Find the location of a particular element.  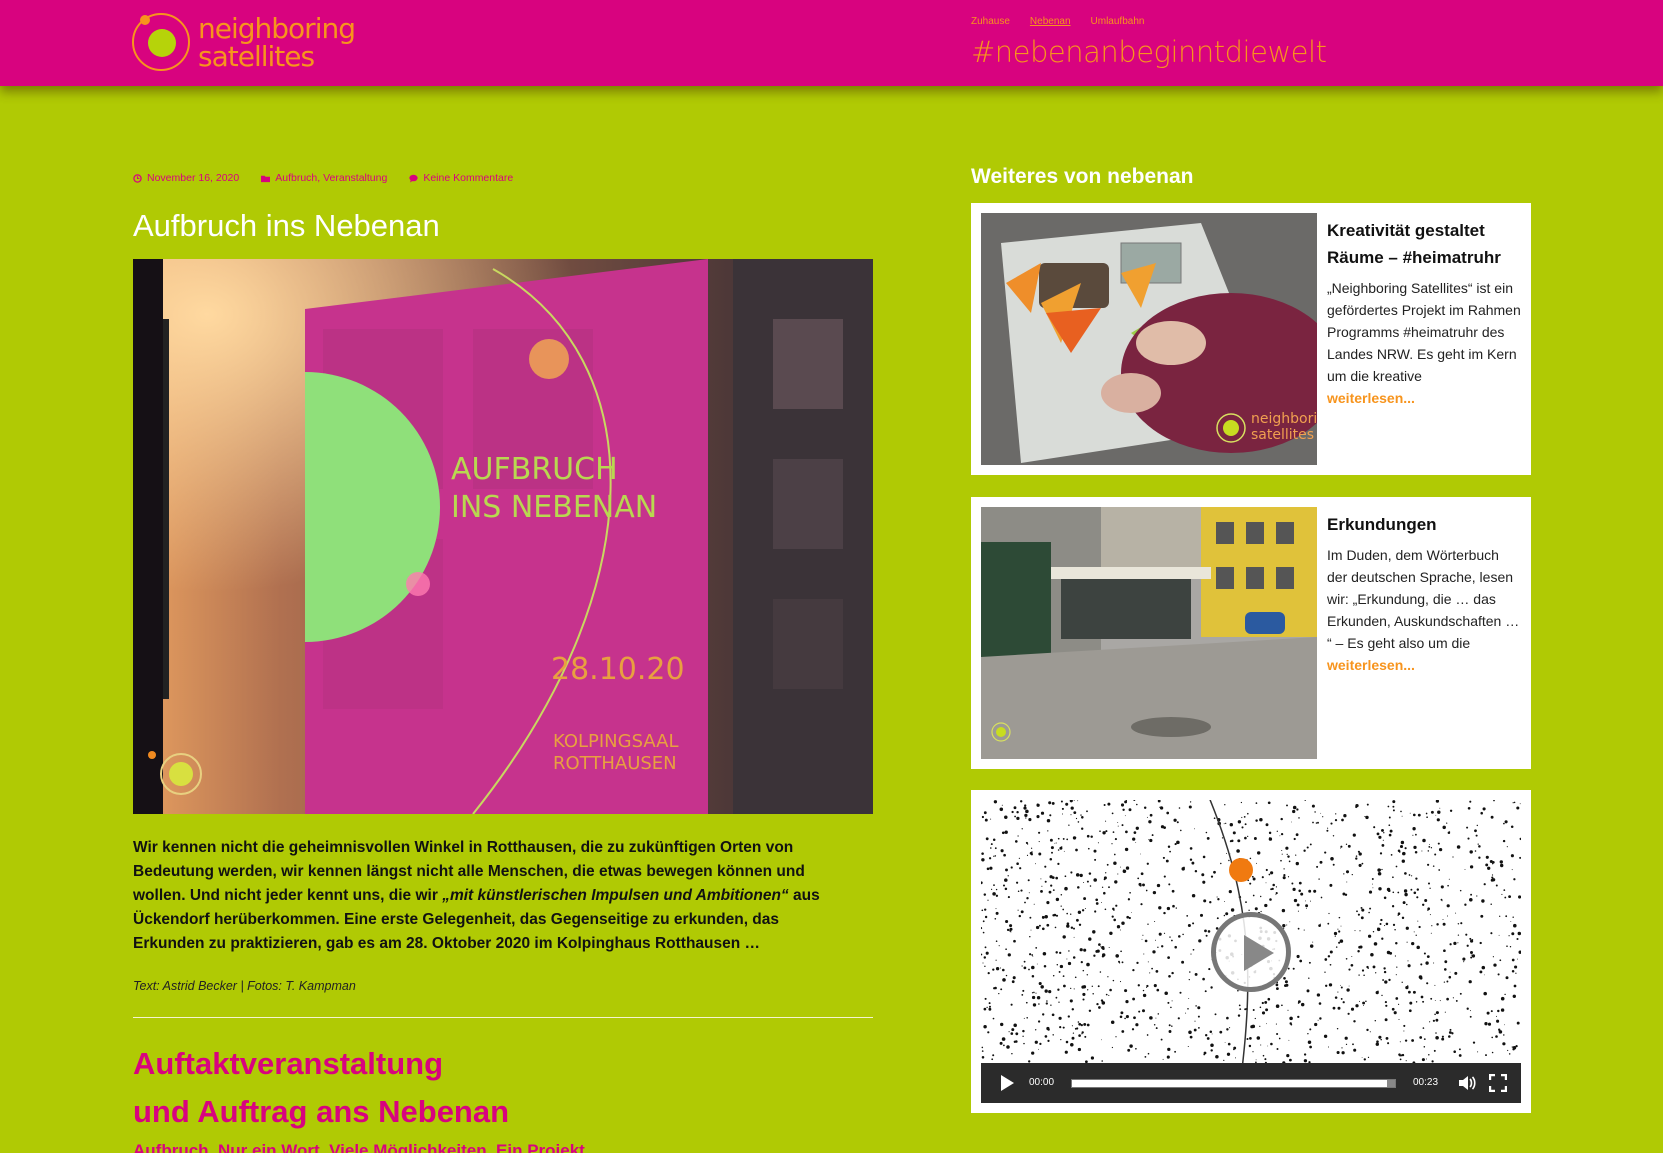

logo-text-line1: neighboring is located at coordinates (277, 28).